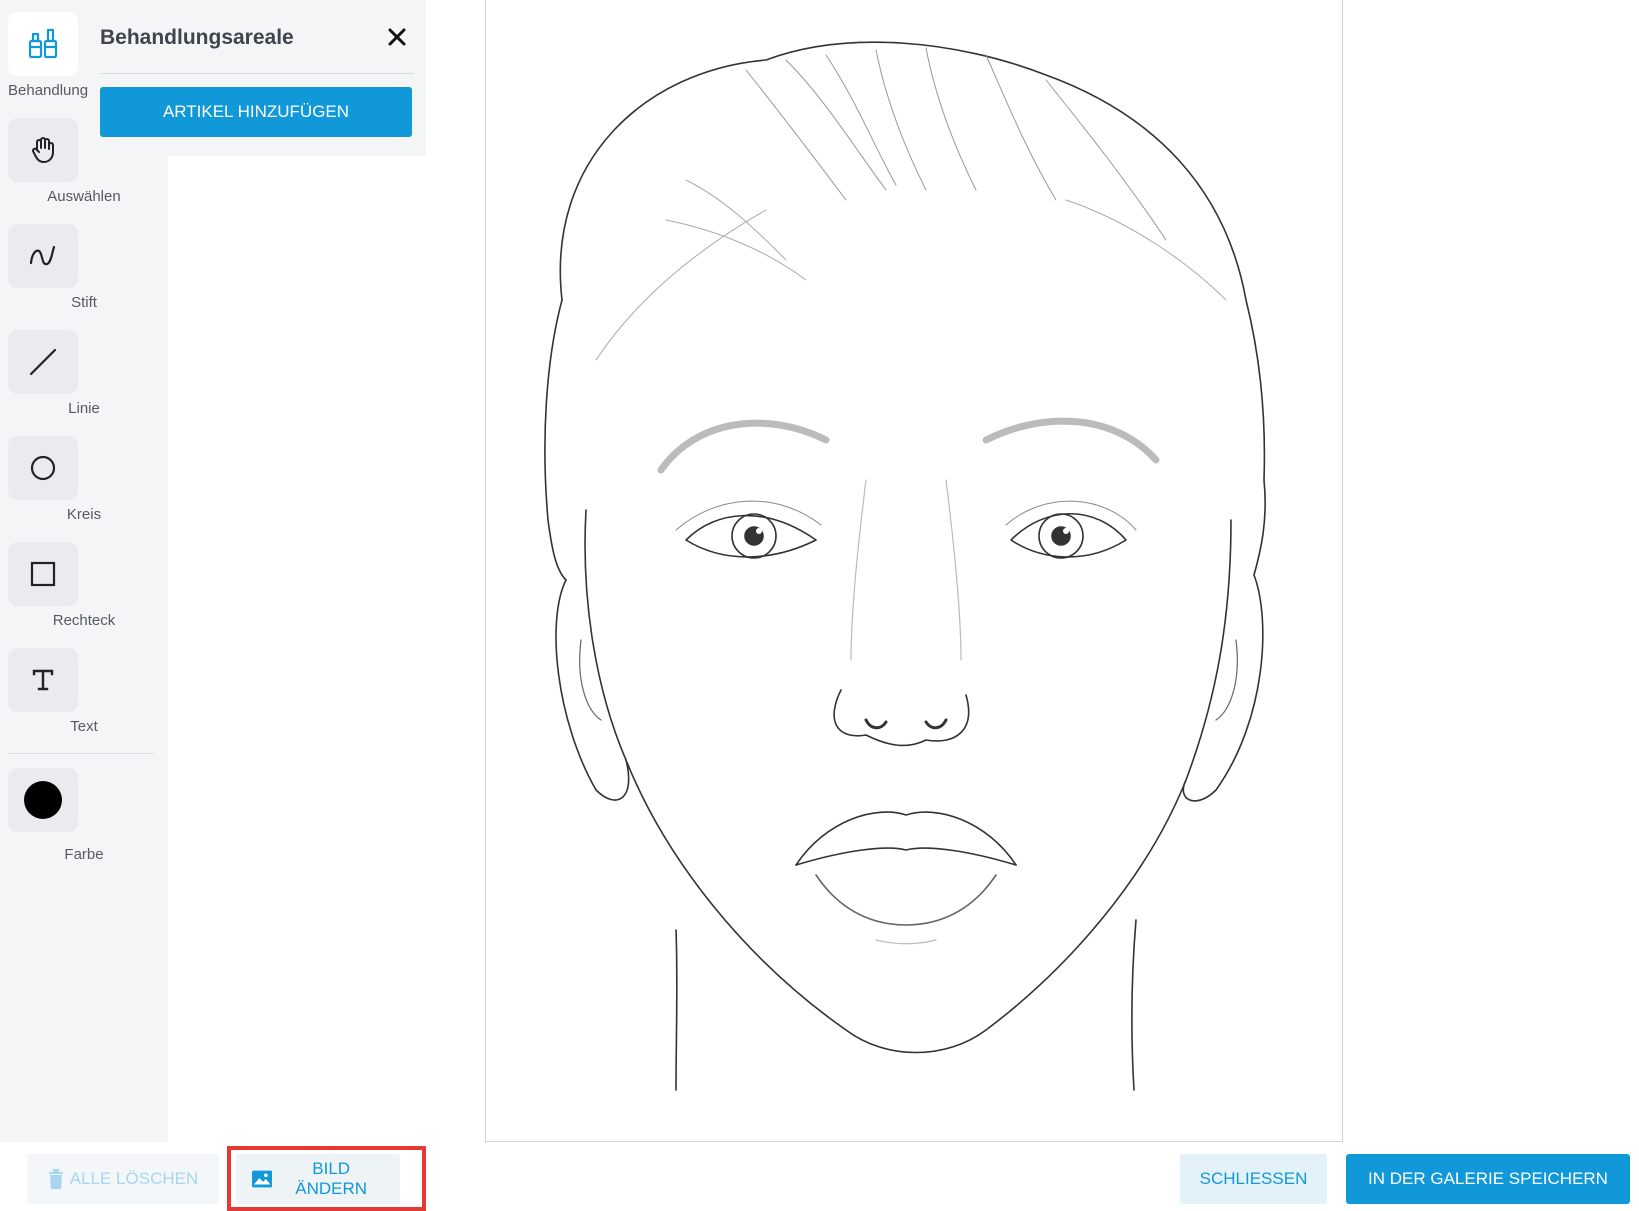  I want to click on tool-circle-button, so click(43, 468).